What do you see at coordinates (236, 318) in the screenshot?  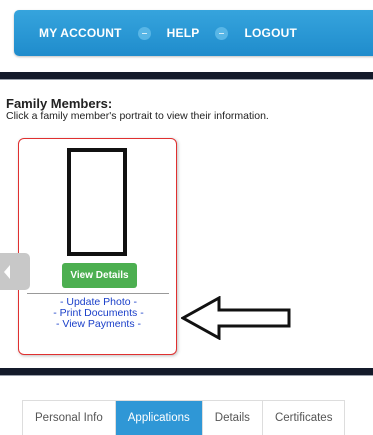 I see `left-arrow-annotation-icon` at bounding box center [236, 318].